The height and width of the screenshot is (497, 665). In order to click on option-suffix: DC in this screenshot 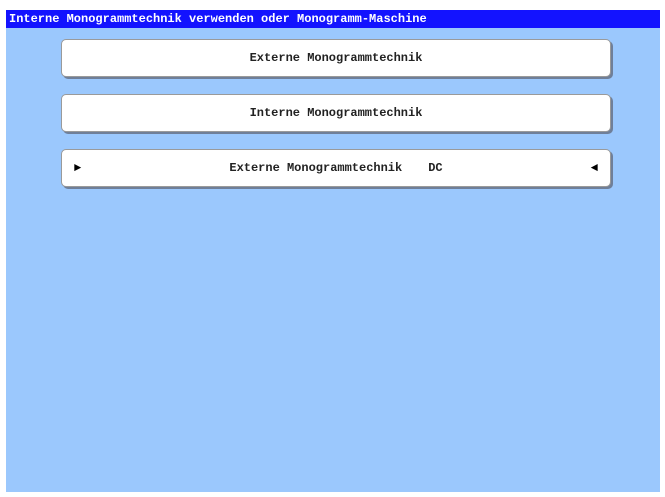, I will do `click(435, 168)`.